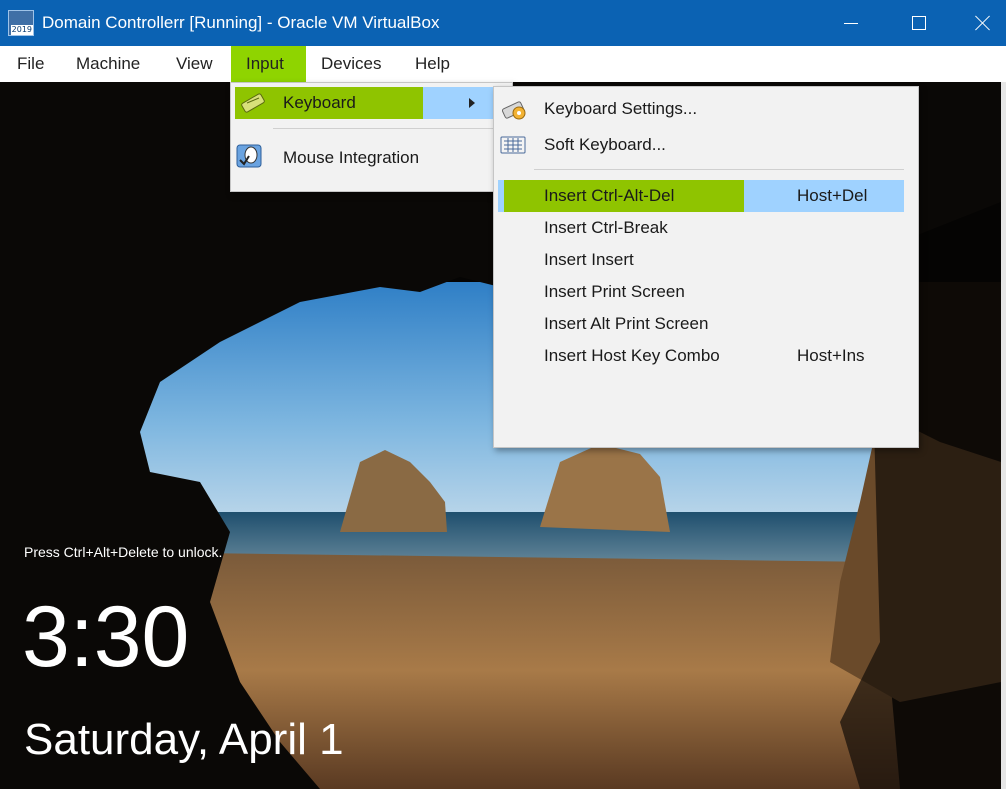 The width and height of the screenshot is (1006, 789). I want to click on menu-item-insert-alt-print-screen: Insert Alt Print Screen, so click(706, 324).